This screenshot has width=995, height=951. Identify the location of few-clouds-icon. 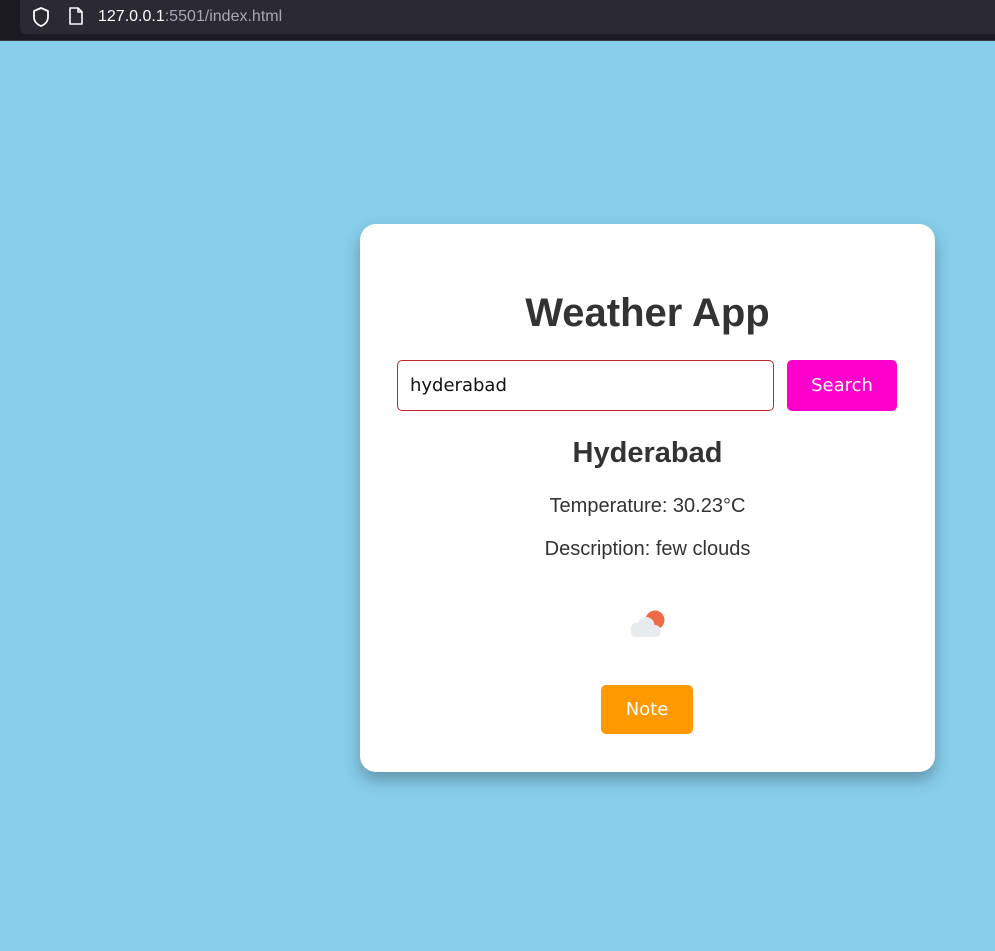
(647, 623).